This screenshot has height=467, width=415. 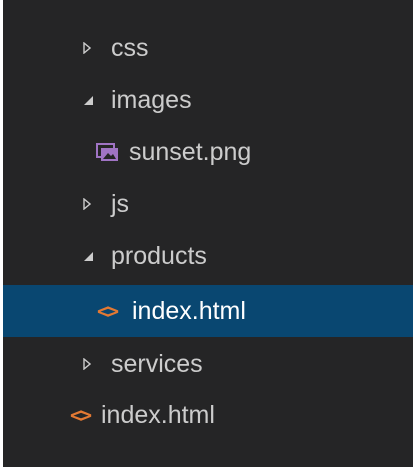 I want to click on tree-file-products-index-html: <> index.html, so click(x=209, y=311).